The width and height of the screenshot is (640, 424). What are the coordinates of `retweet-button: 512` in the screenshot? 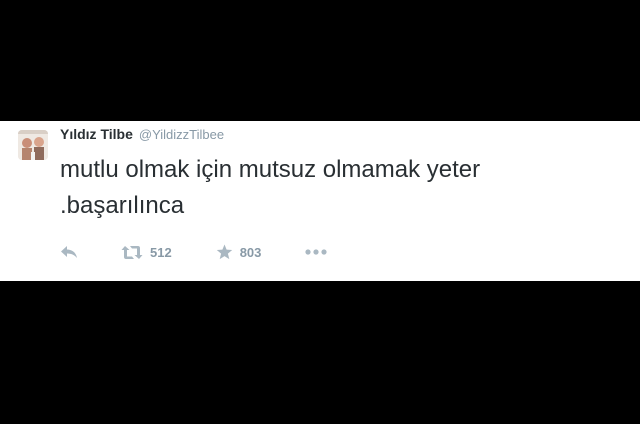 It's located at (146, 252).